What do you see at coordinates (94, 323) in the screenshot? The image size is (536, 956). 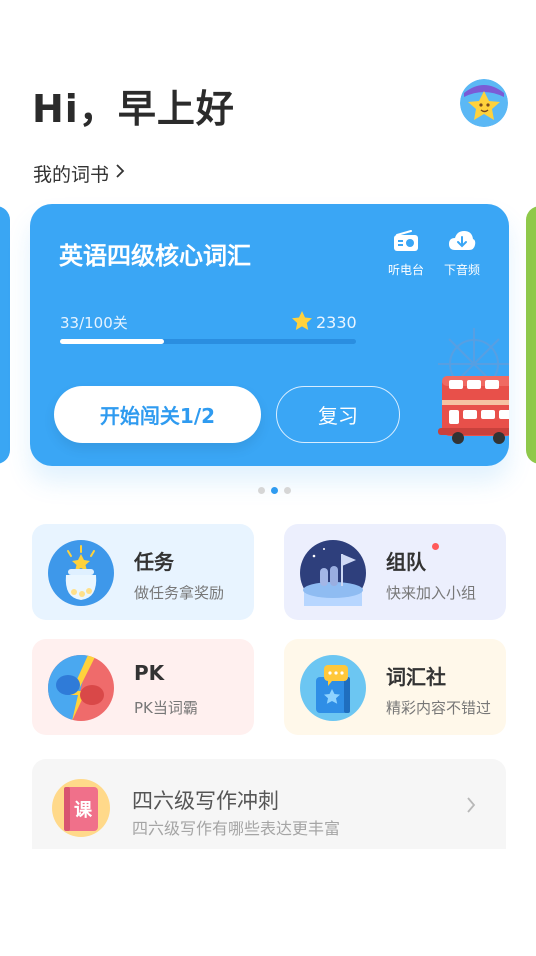 I see `progress-text: 33/100关` at bounding box center [94, 323].